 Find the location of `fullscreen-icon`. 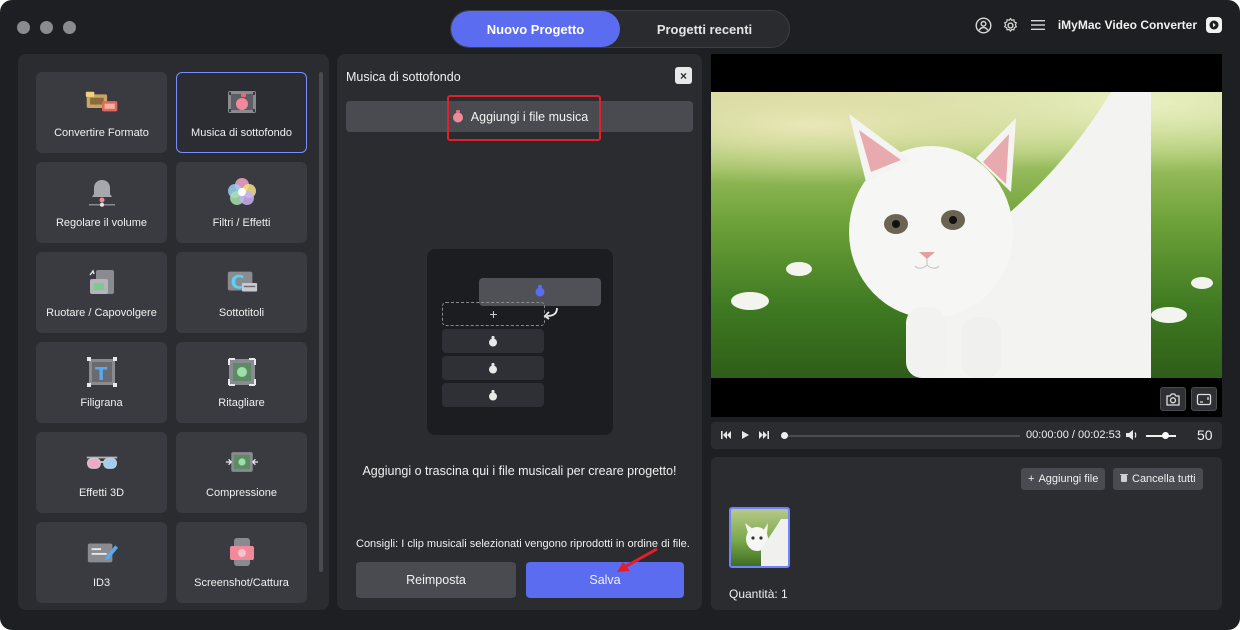

fullscreen-icon is located at coordinates (1204, 399).